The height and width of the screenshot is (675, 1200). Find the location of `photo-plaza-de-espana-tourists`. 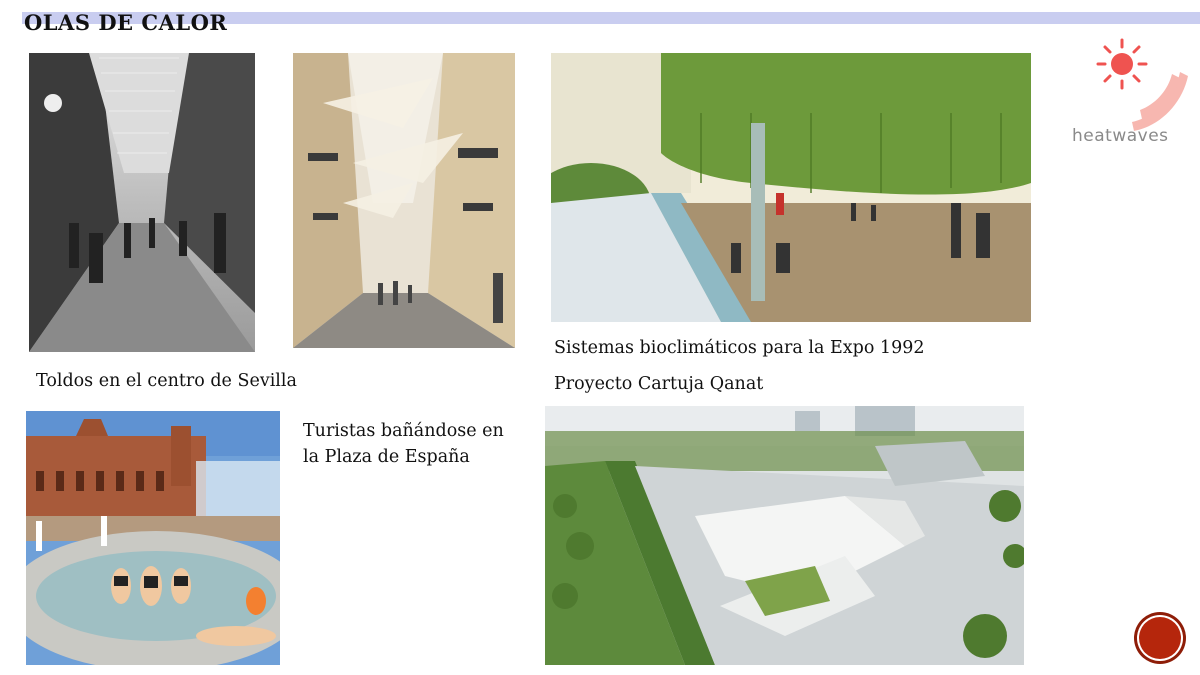

photo-plaza-de-espana-tourists is located at coordinates (153, 538).